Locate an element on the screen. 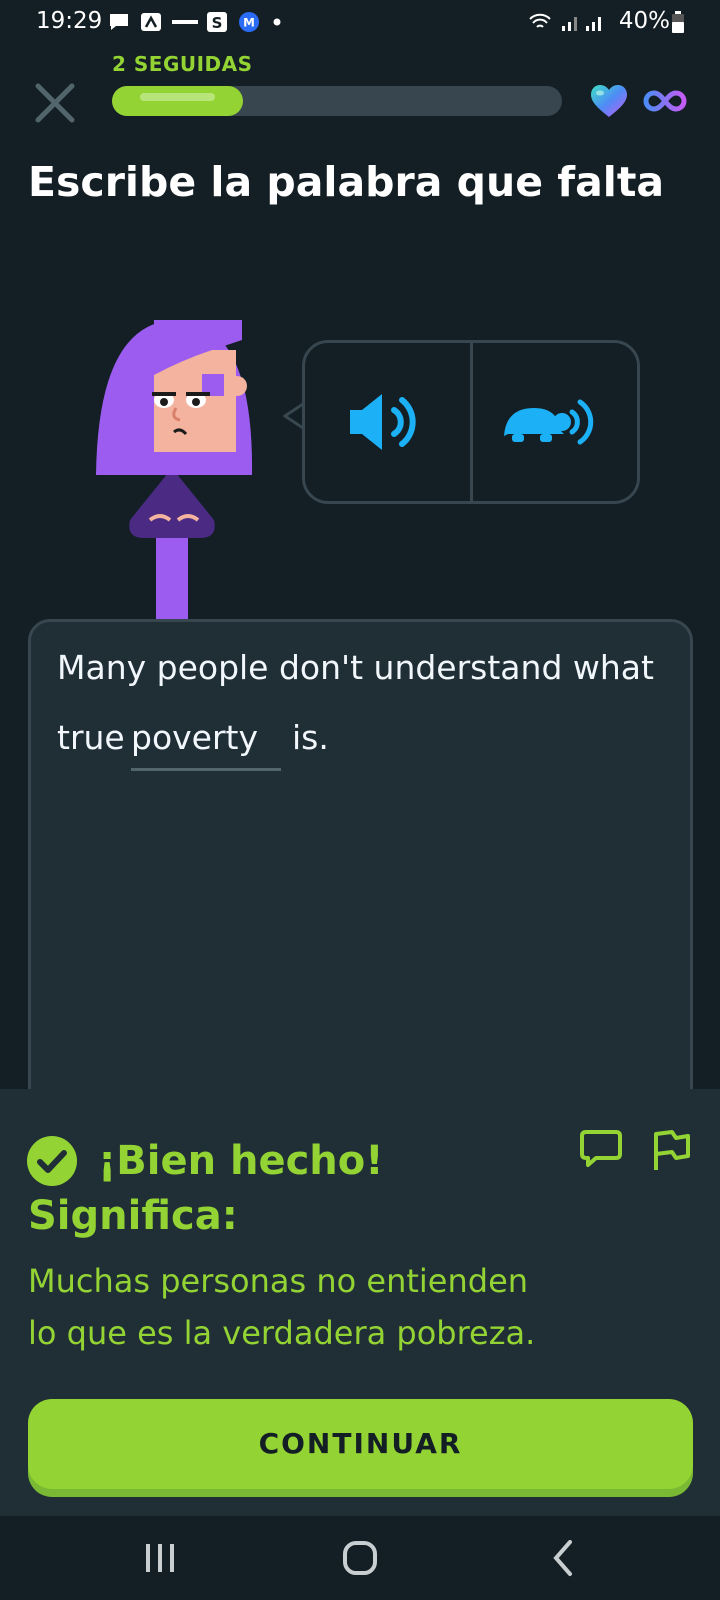  recent-apps-icon is located at coordinates (160, 1558).